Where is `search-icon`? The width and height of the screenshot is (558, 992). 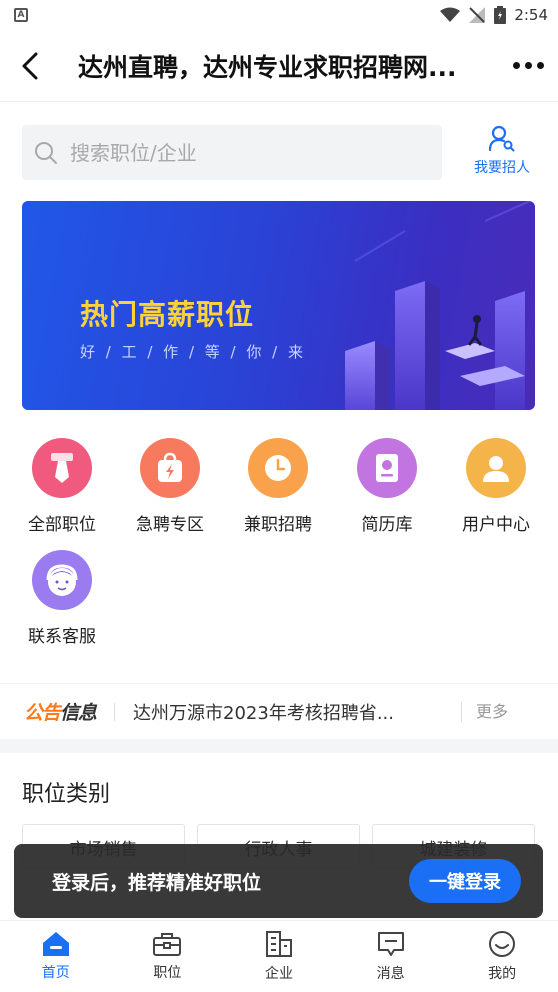
search-icon is located at coordinates (46, 152).